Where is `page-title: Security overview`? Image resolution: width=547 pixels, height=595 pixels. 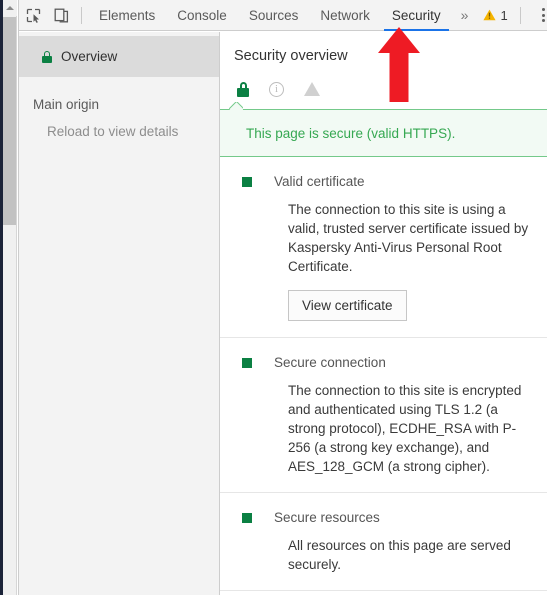 page-title: Security overview is located at coordinates (291, 56).